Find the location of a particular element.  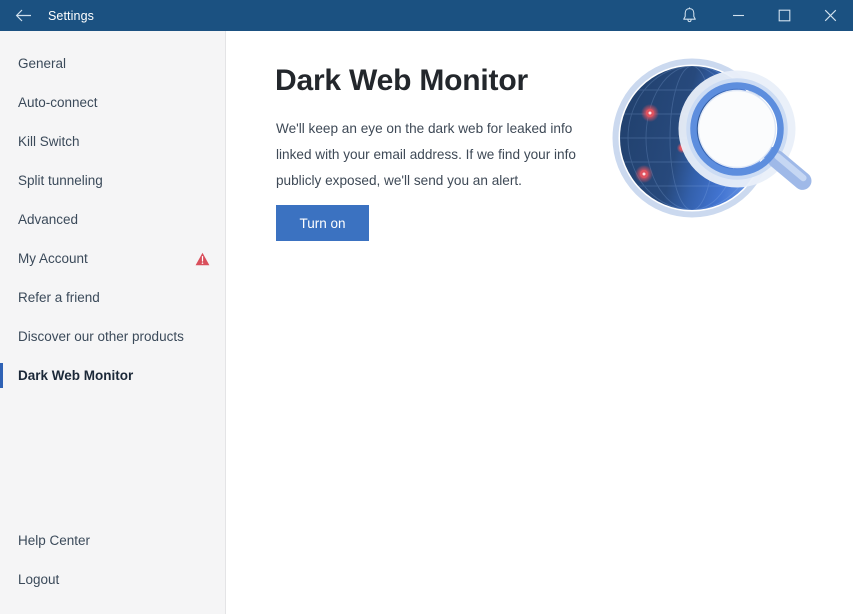

back-arrow-icon is located at coordinates (23, 15).